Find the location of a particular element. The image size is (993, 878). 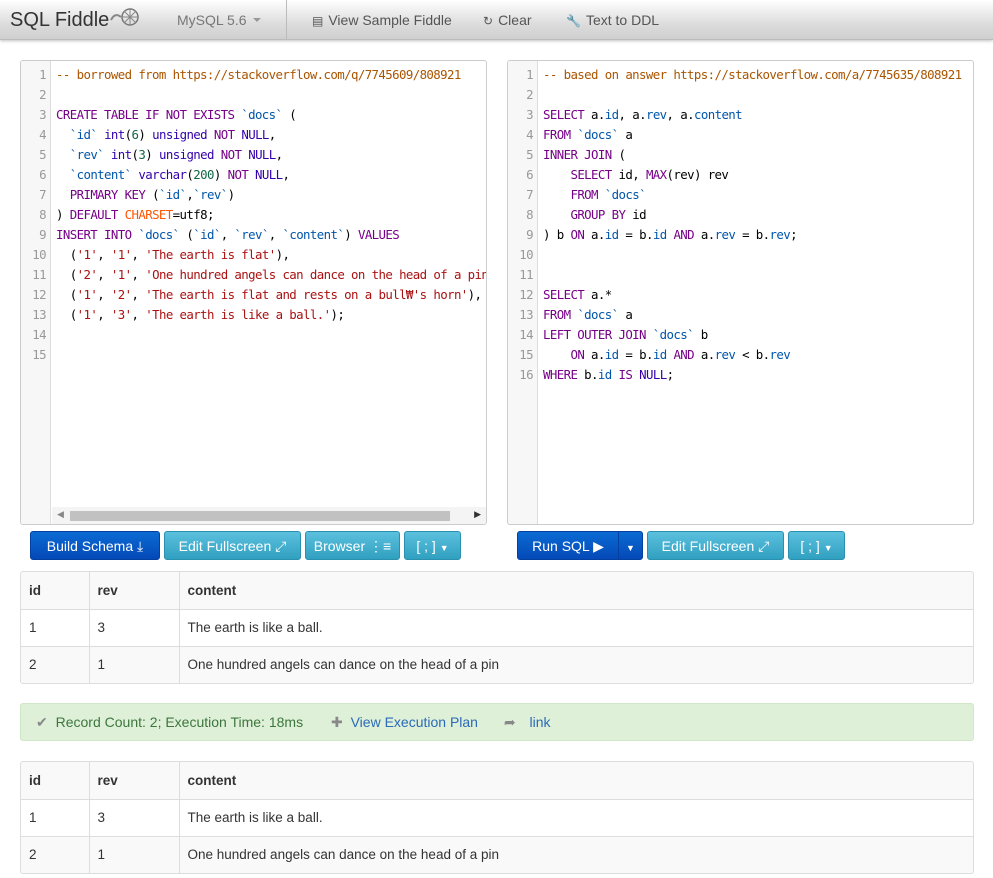

line-number: 5 is located at coordinates (42, 154).